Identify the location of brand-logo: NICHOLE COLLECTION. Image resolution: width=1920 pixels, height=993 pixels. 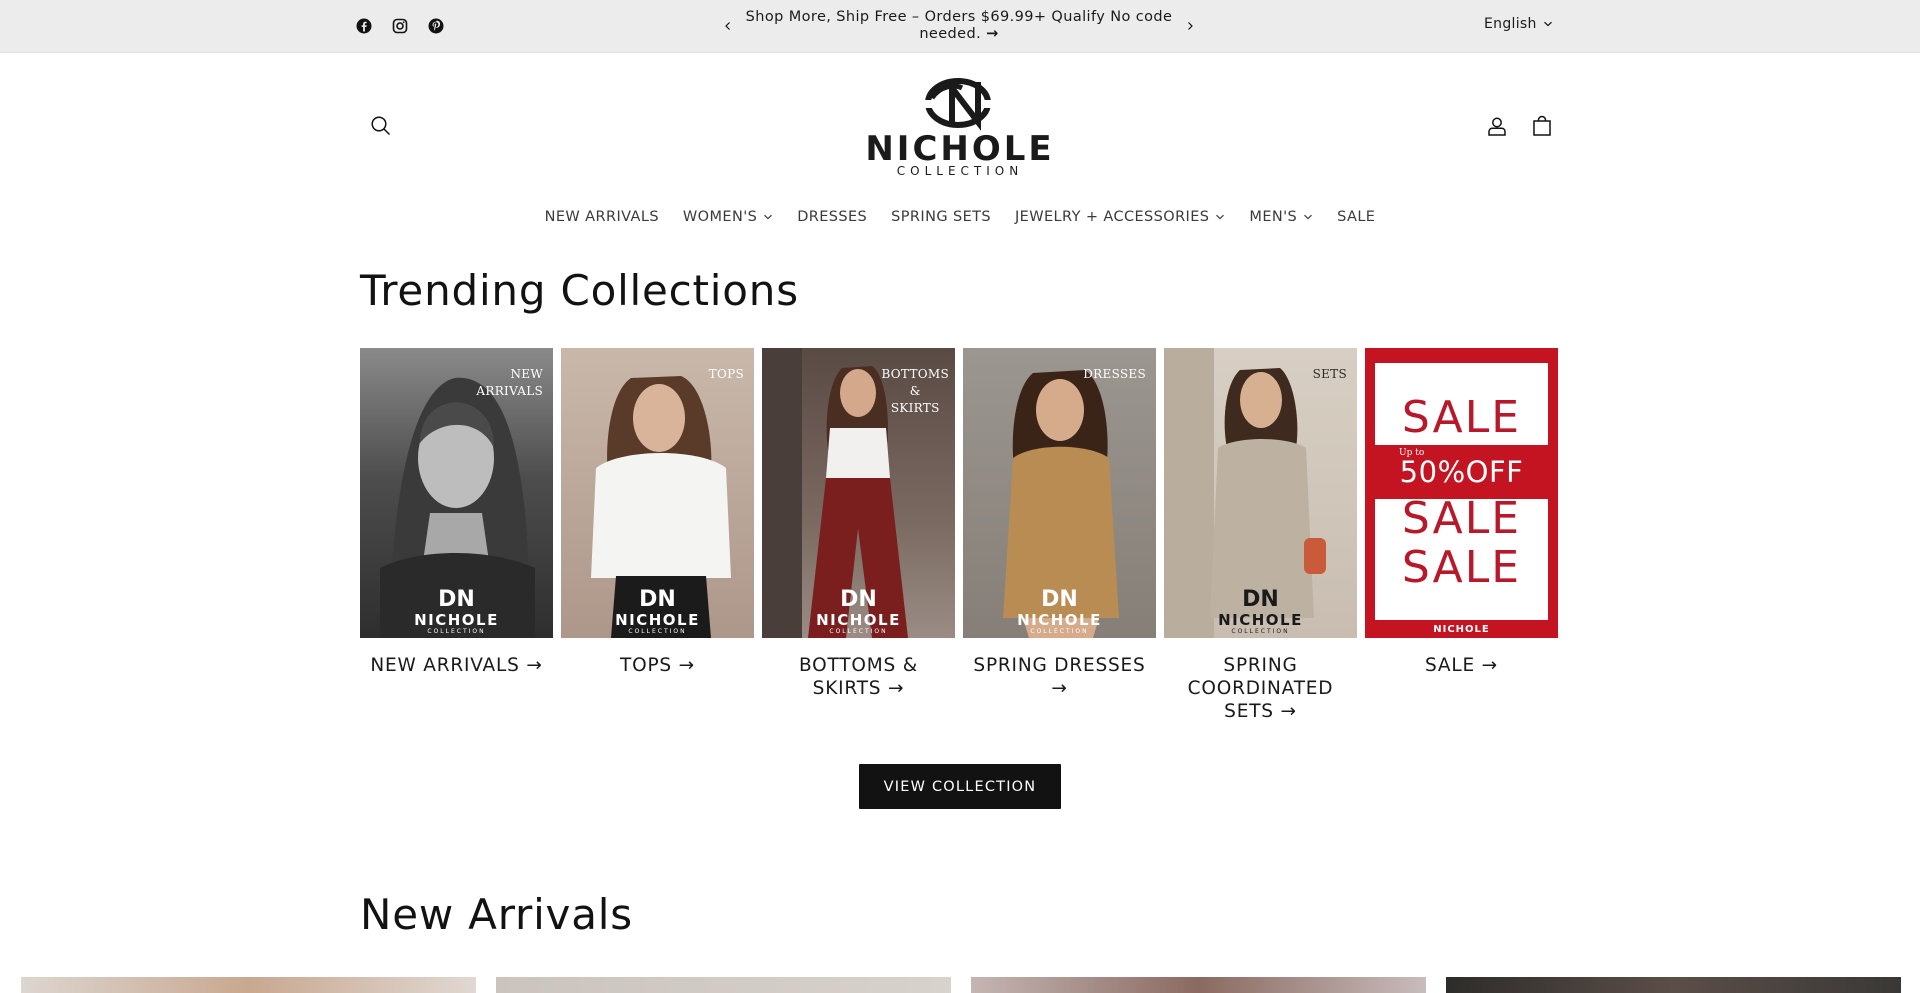
(960, 126).